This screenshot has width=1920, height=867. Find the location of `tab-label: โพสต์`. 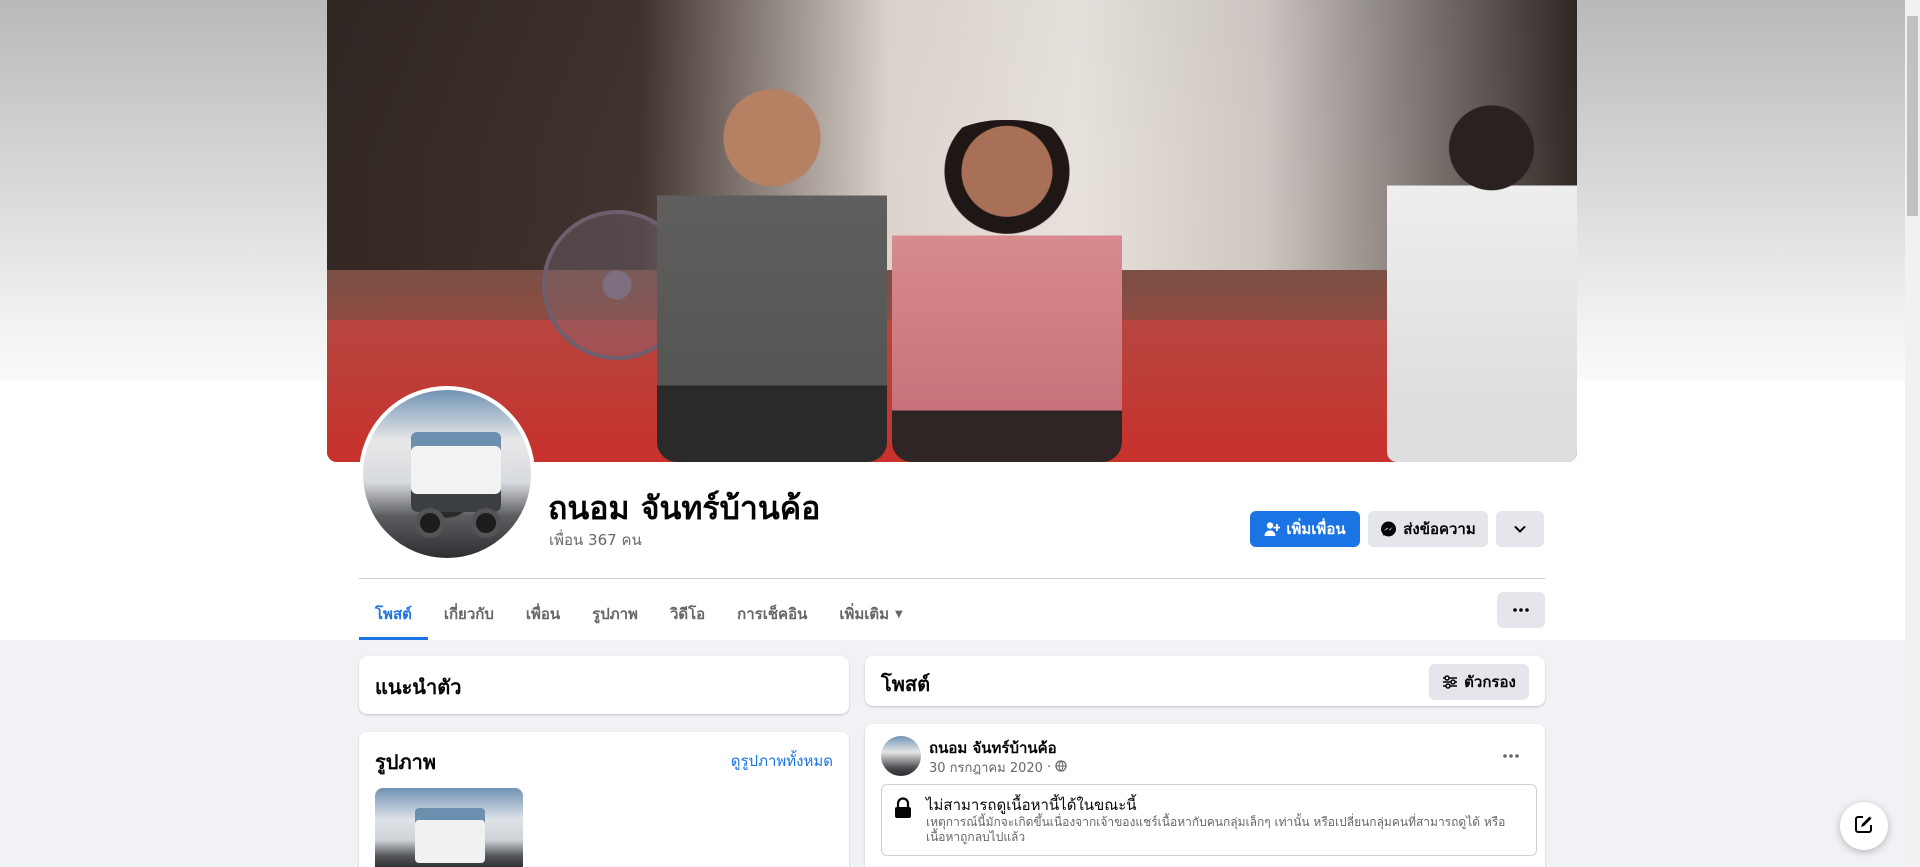

tab-label: โพสต์ is located at coordinates (393, 614).